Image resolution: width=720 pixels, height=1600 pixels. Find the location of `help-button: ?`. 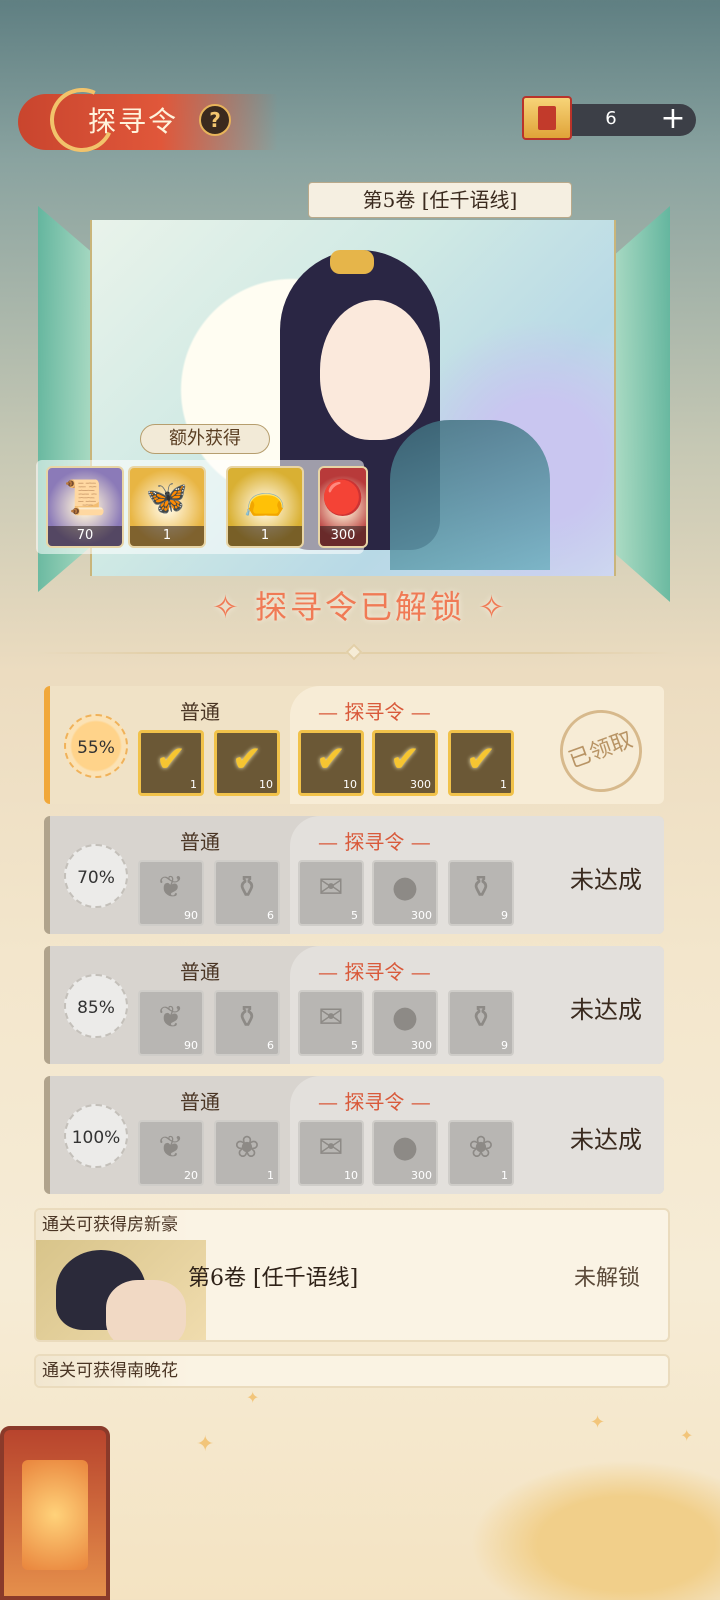

help-button: ? is located at coordinates (215, 120).